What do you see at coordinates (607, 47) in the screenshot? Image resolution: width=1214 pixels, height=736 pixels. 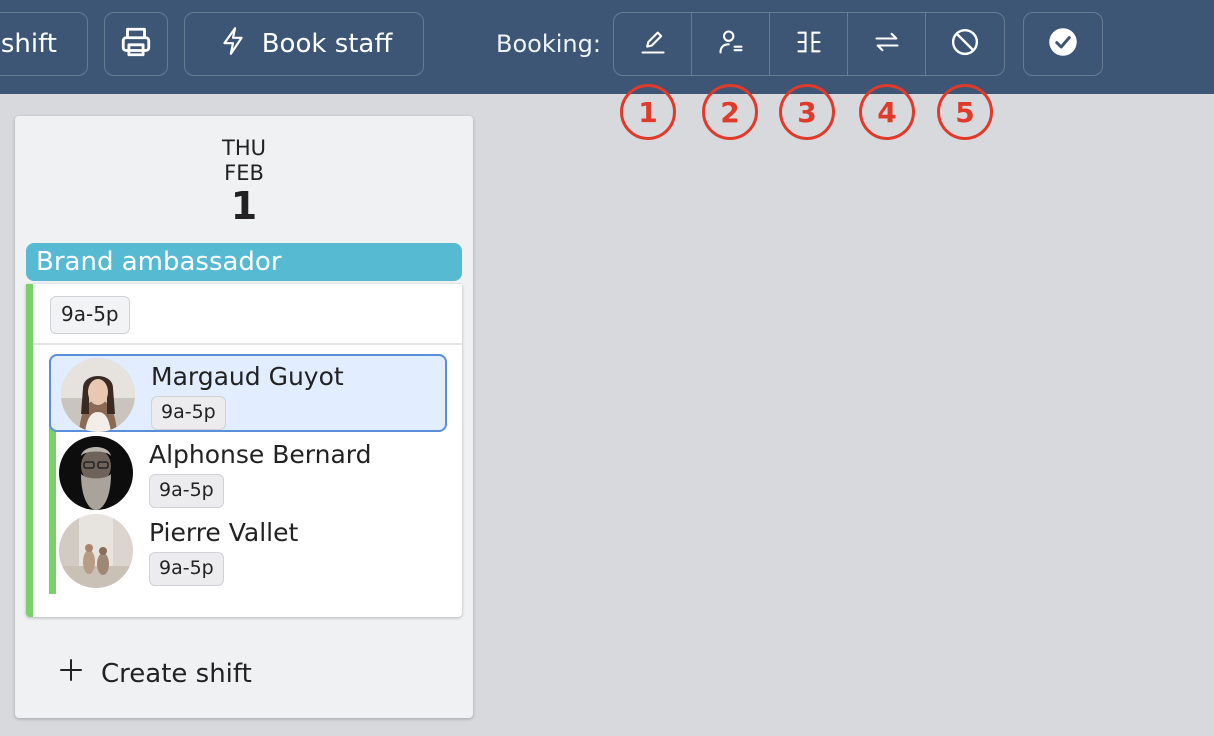 I see `top-toolbar: shift Book staff Booking:` at bounding box center [607, 47].